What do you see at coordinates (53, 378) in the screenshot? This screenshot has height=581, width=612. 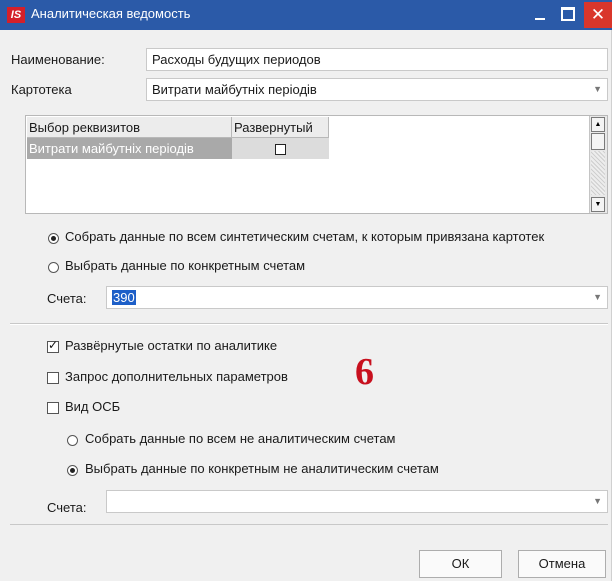 I see `extra-params-checkbox` at bounding box center [53, 378].